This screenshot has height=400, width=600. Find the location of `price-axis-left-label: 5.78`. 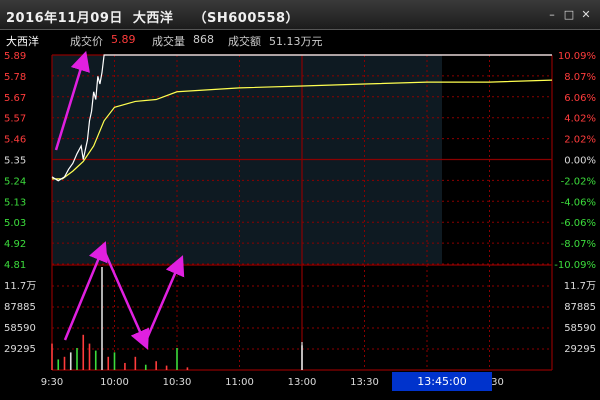

price-axis-left-label: 5.78 is located at coordinates (15, 77).